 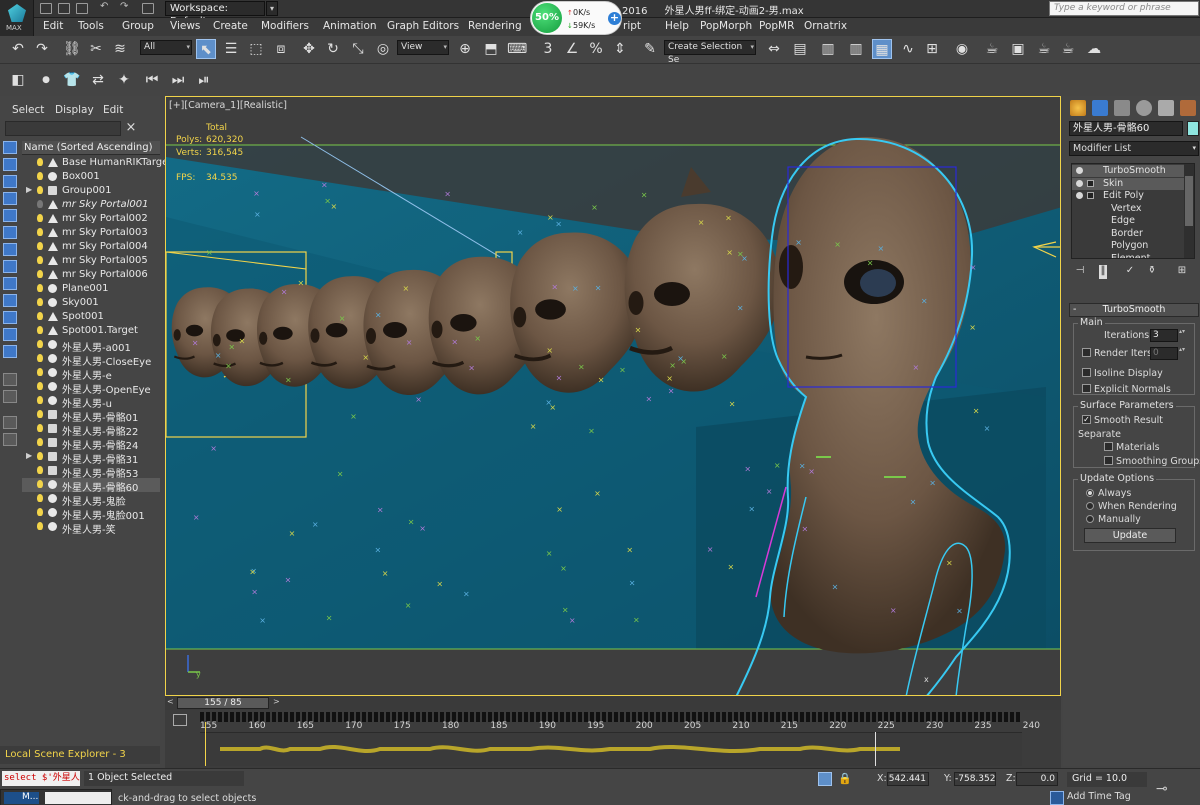 What do you see at coordinates (825, 779) in the screenshot?
I see `absolute-mode-toggle-icon` at bounding box center [825, 779].